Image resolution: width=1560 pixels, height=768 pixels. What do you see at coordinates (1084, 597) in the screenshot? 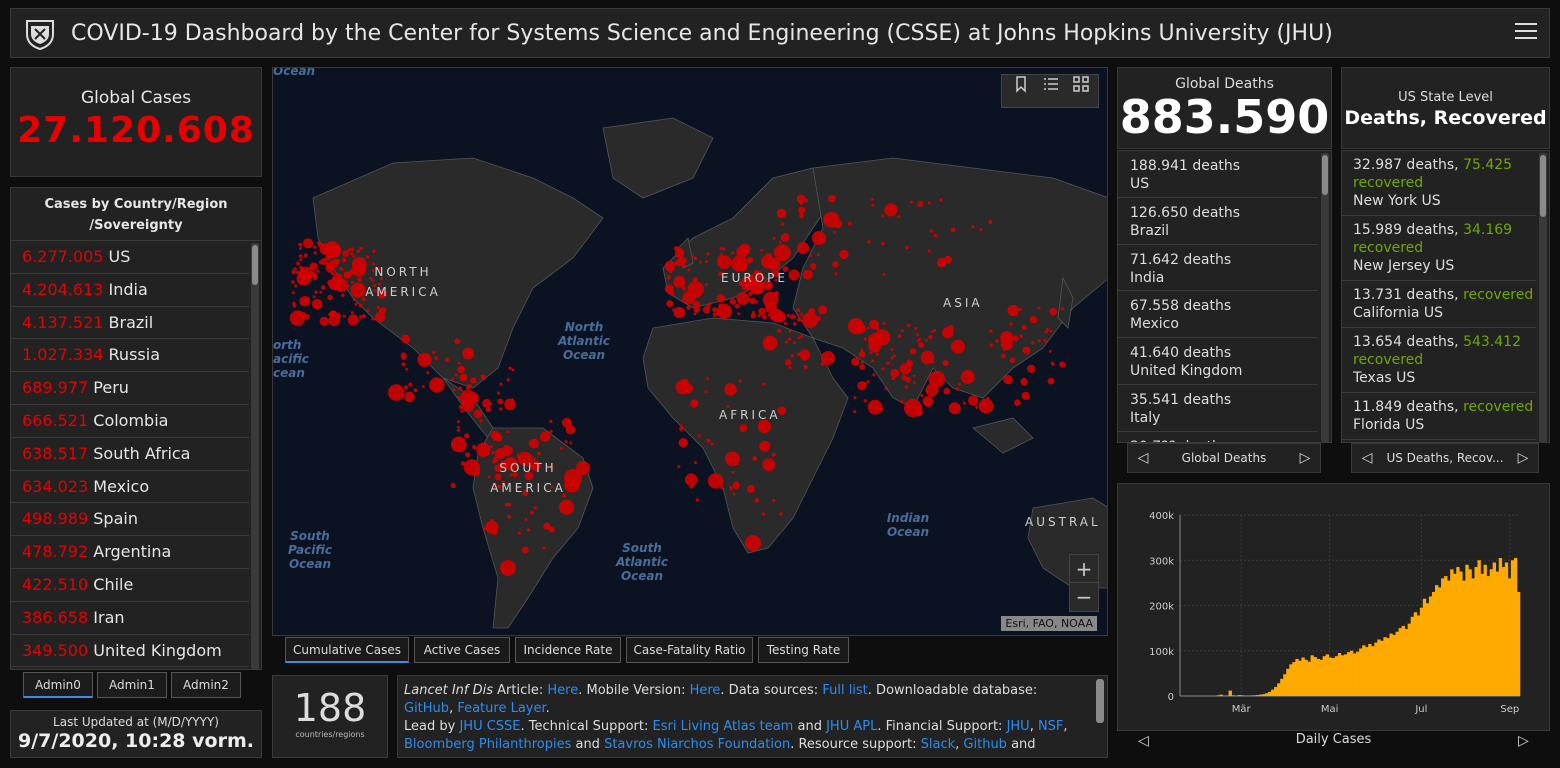
I see `zoom-out-button: −` at bounding box center [1084, 597].